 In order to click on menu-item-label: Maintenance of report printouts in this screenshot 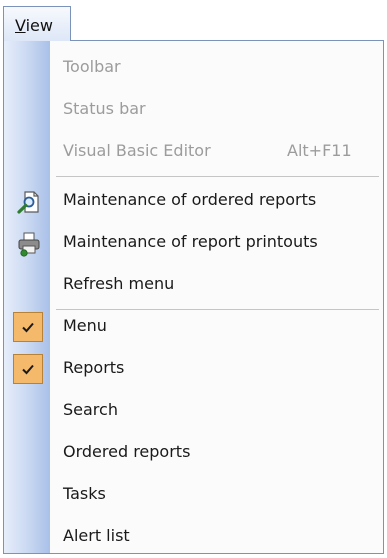, I will do `click(190, 241)`.